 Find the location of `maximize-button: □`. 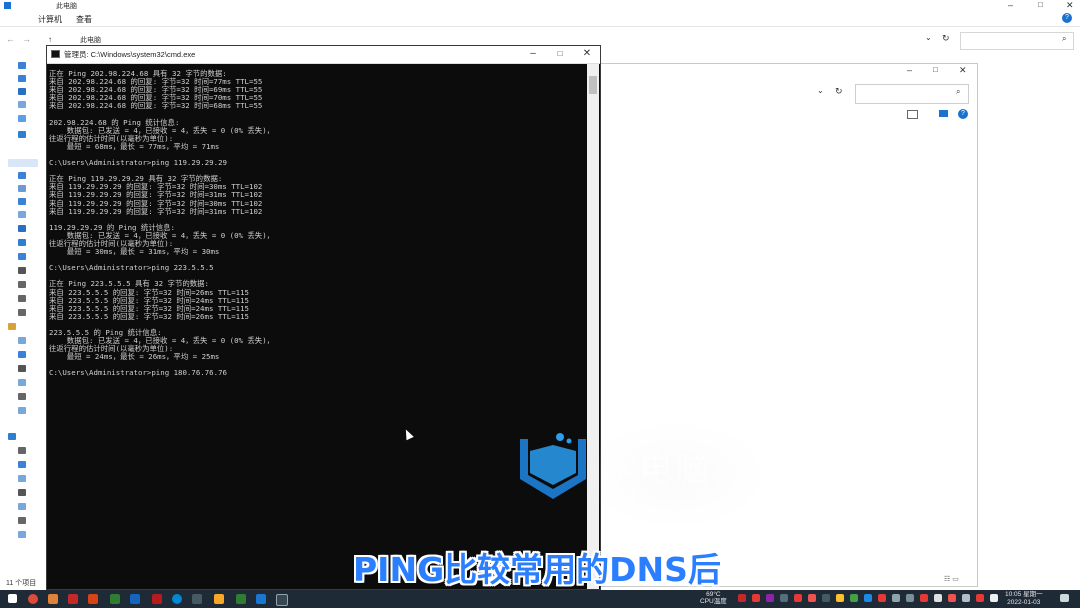

maximize-button: □ is located at coordinates (560, 54).